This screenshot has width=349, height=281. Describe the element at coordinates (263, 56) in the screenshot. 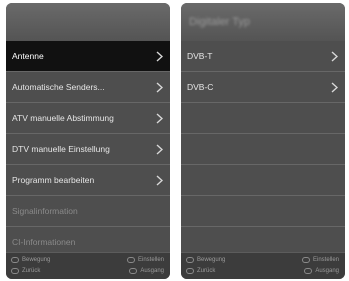

I see `menu-item-dvb-t: DVB-T` at that location.